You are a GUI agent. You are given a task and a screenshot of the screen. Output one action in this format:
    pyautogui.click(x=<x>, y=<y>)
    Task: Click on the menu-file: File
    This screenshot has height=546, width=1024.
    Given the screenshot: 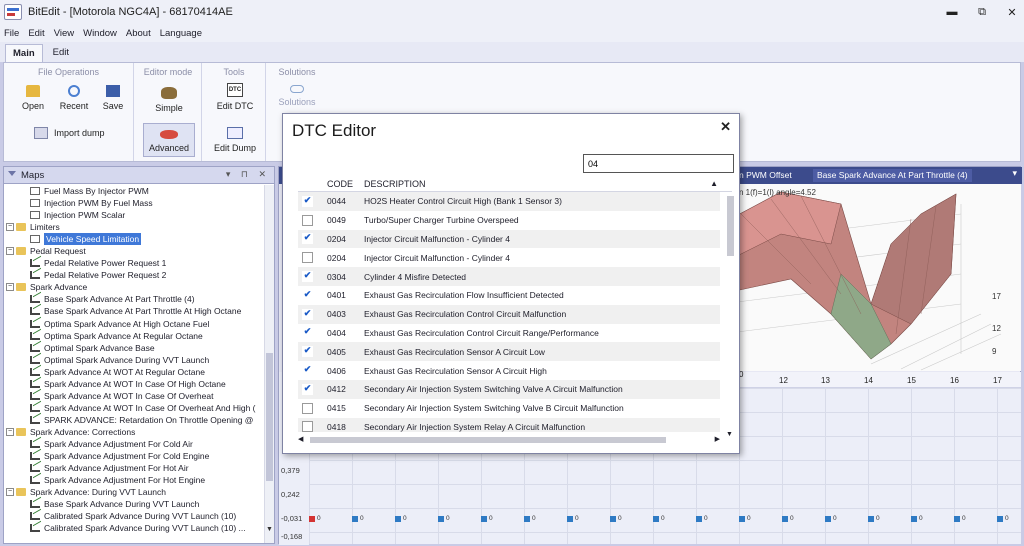 What is the action you would take?
    pyautogui.click(x=11, y=33)
    